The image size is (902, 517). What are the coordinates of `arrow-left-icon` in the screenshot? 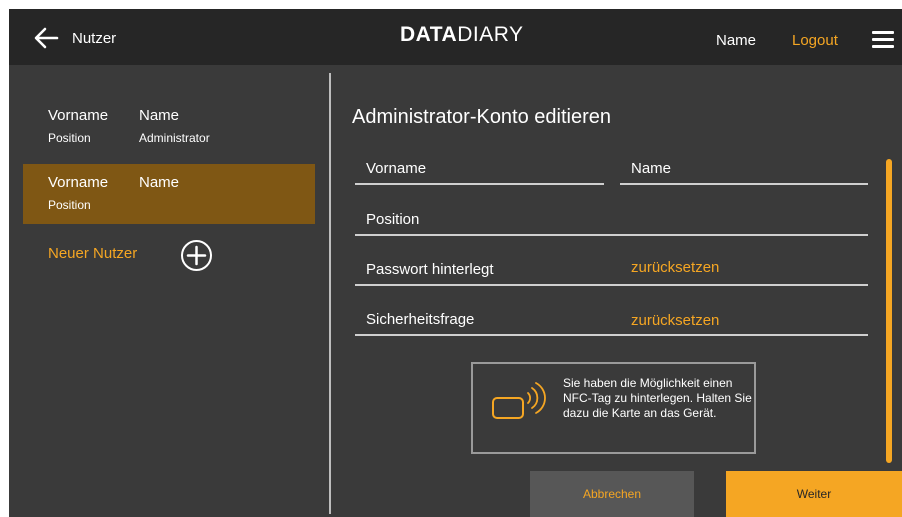 It's located at (46, 38).